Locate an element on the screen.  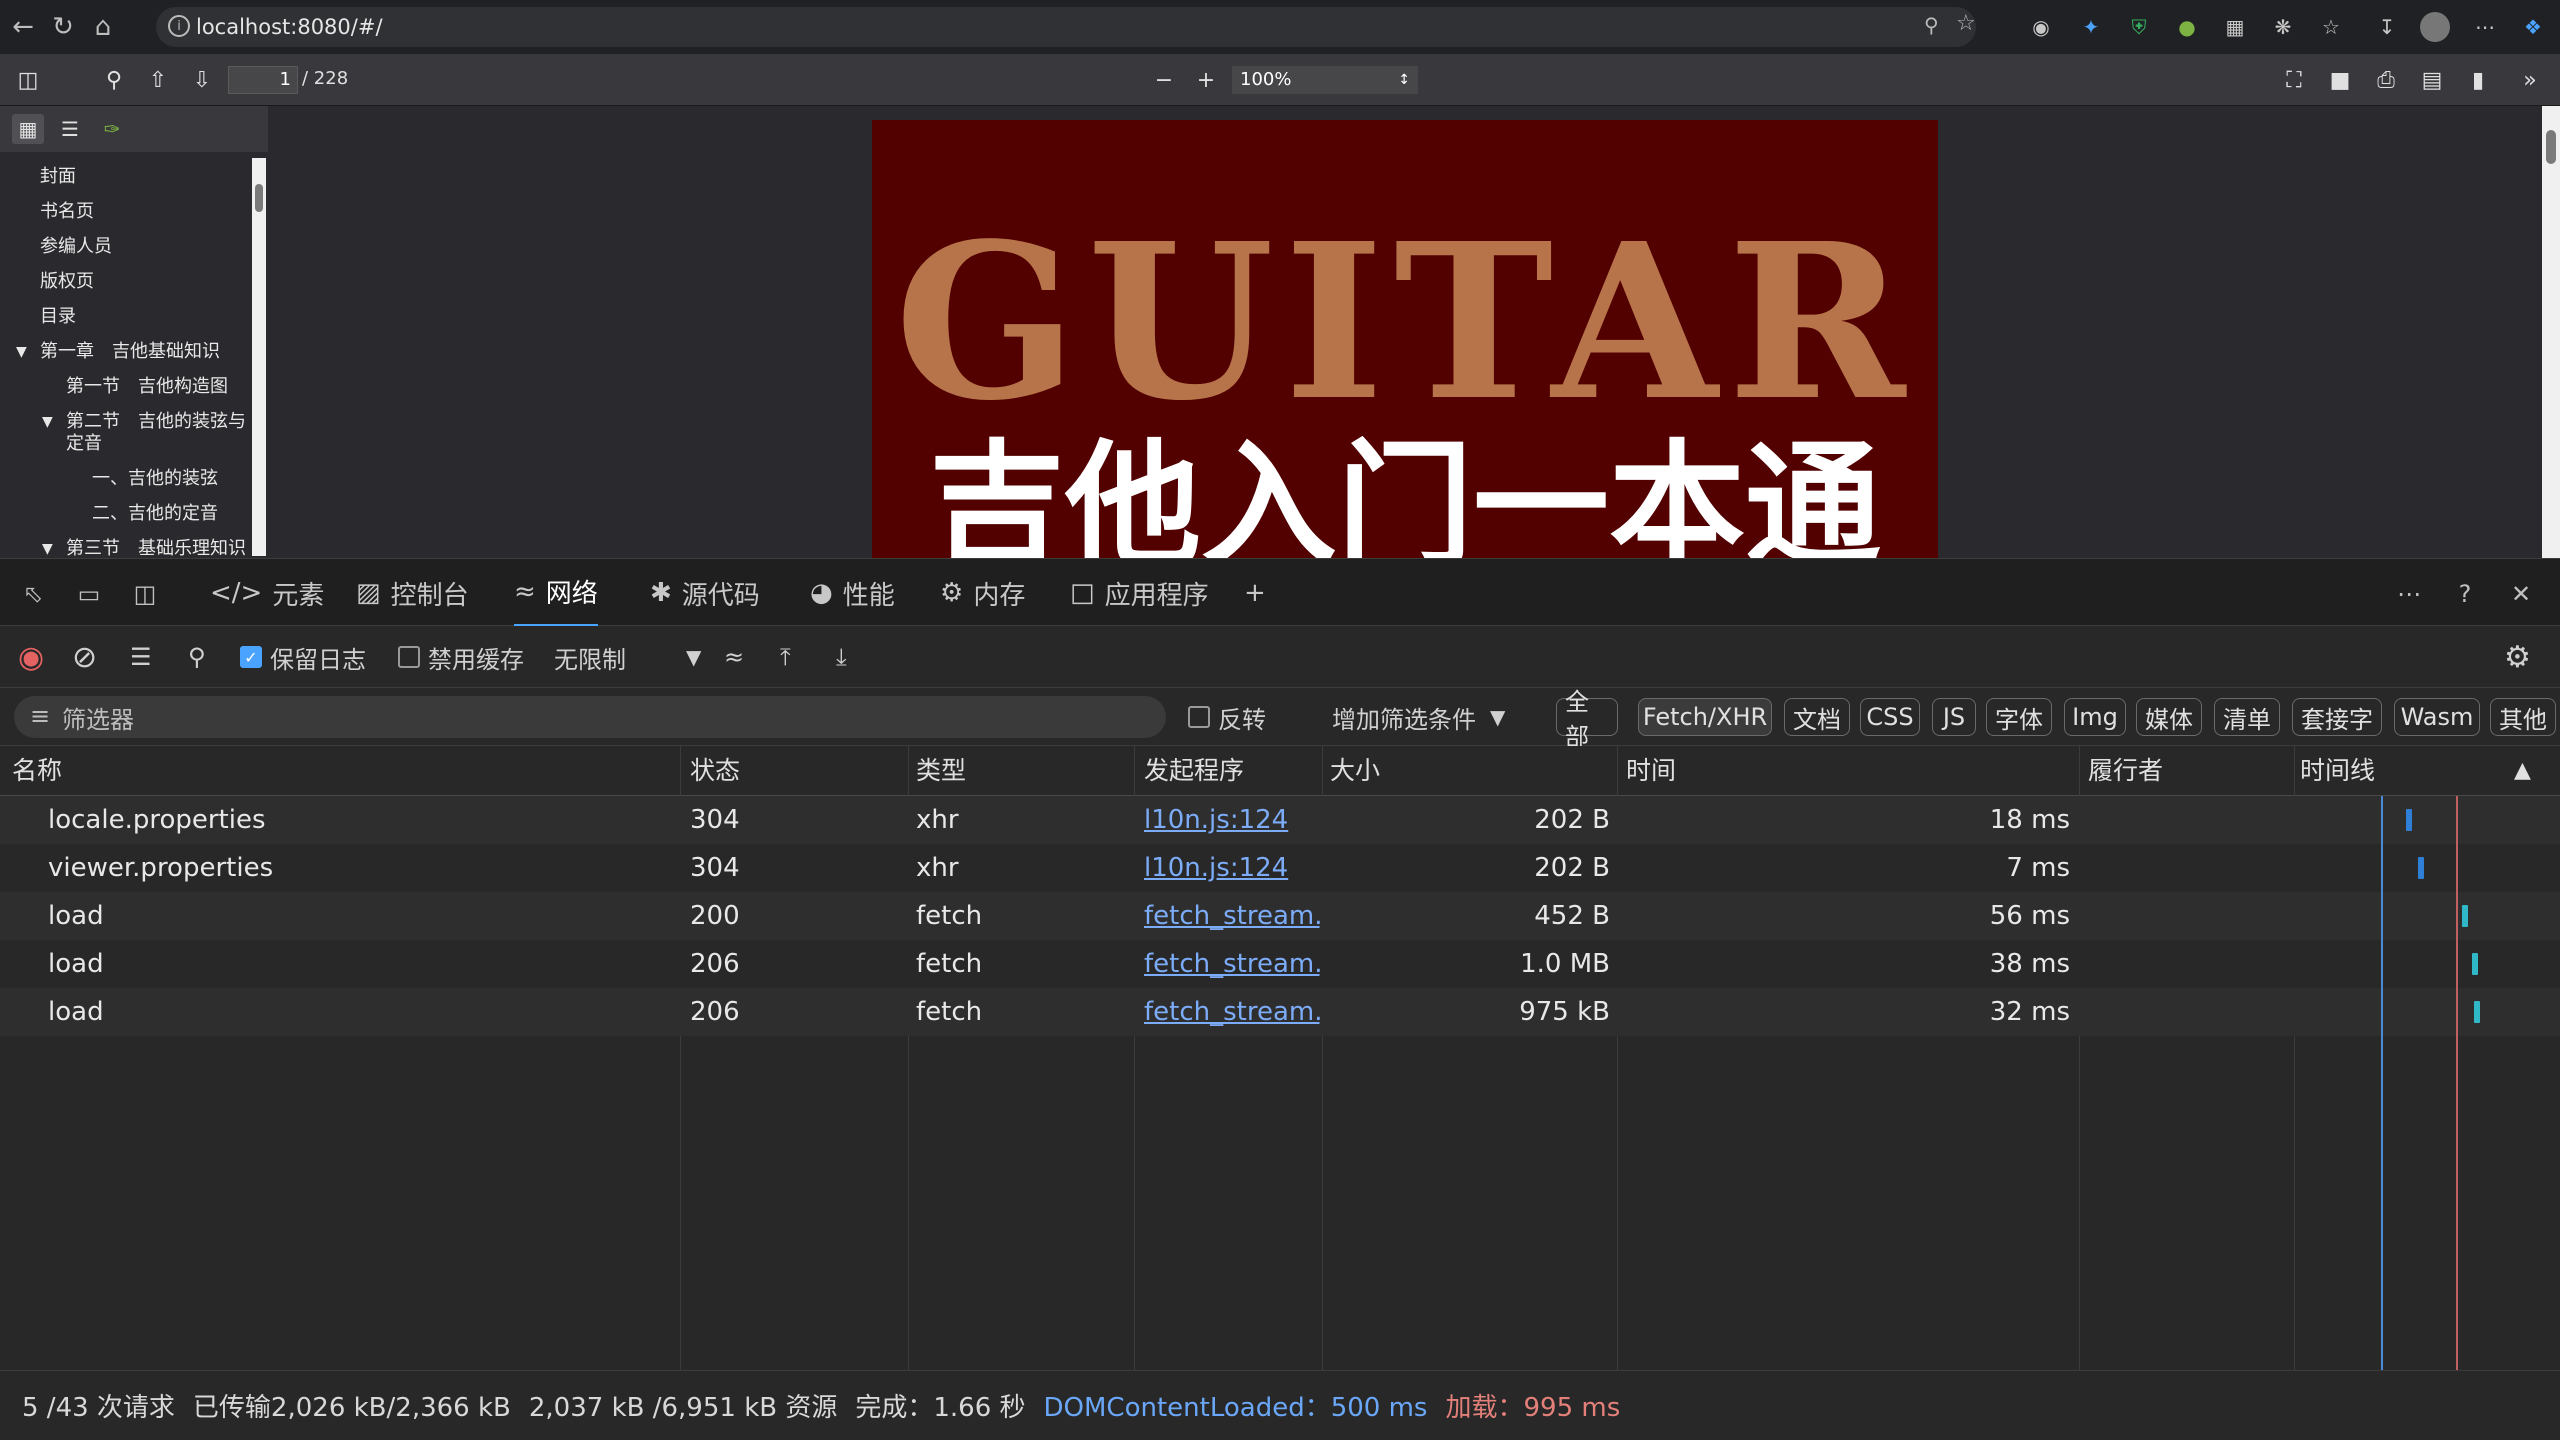
print-icon: ⎙ is located at coordinates (2386, 80).